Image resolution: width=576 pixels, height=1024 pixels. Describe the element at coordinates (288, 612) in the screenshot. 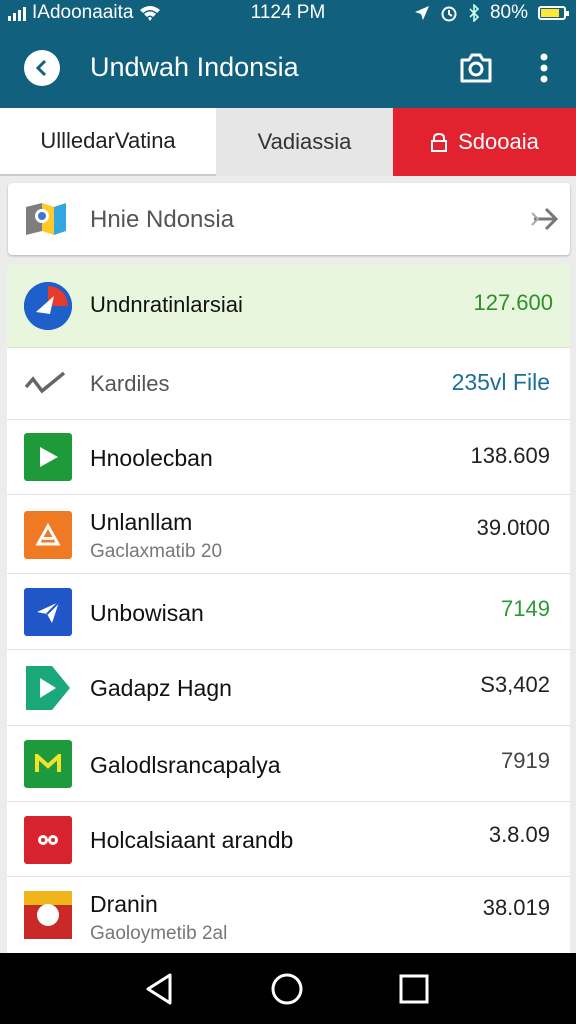

I see `list-item: Unbowisan 7149` at that location.